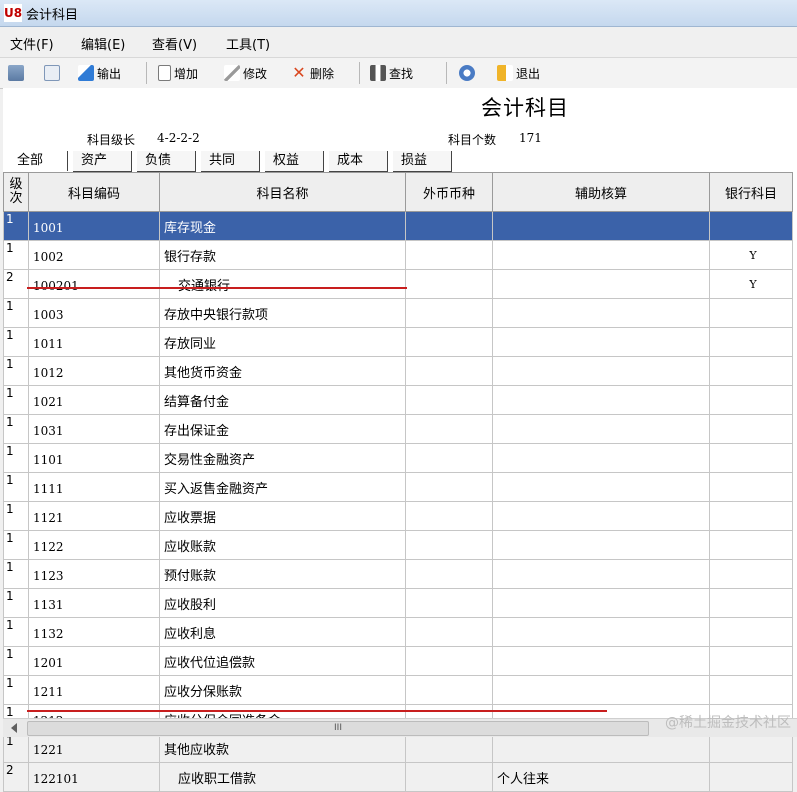  I want to click on exit-button: 退出, so click(518, 73).